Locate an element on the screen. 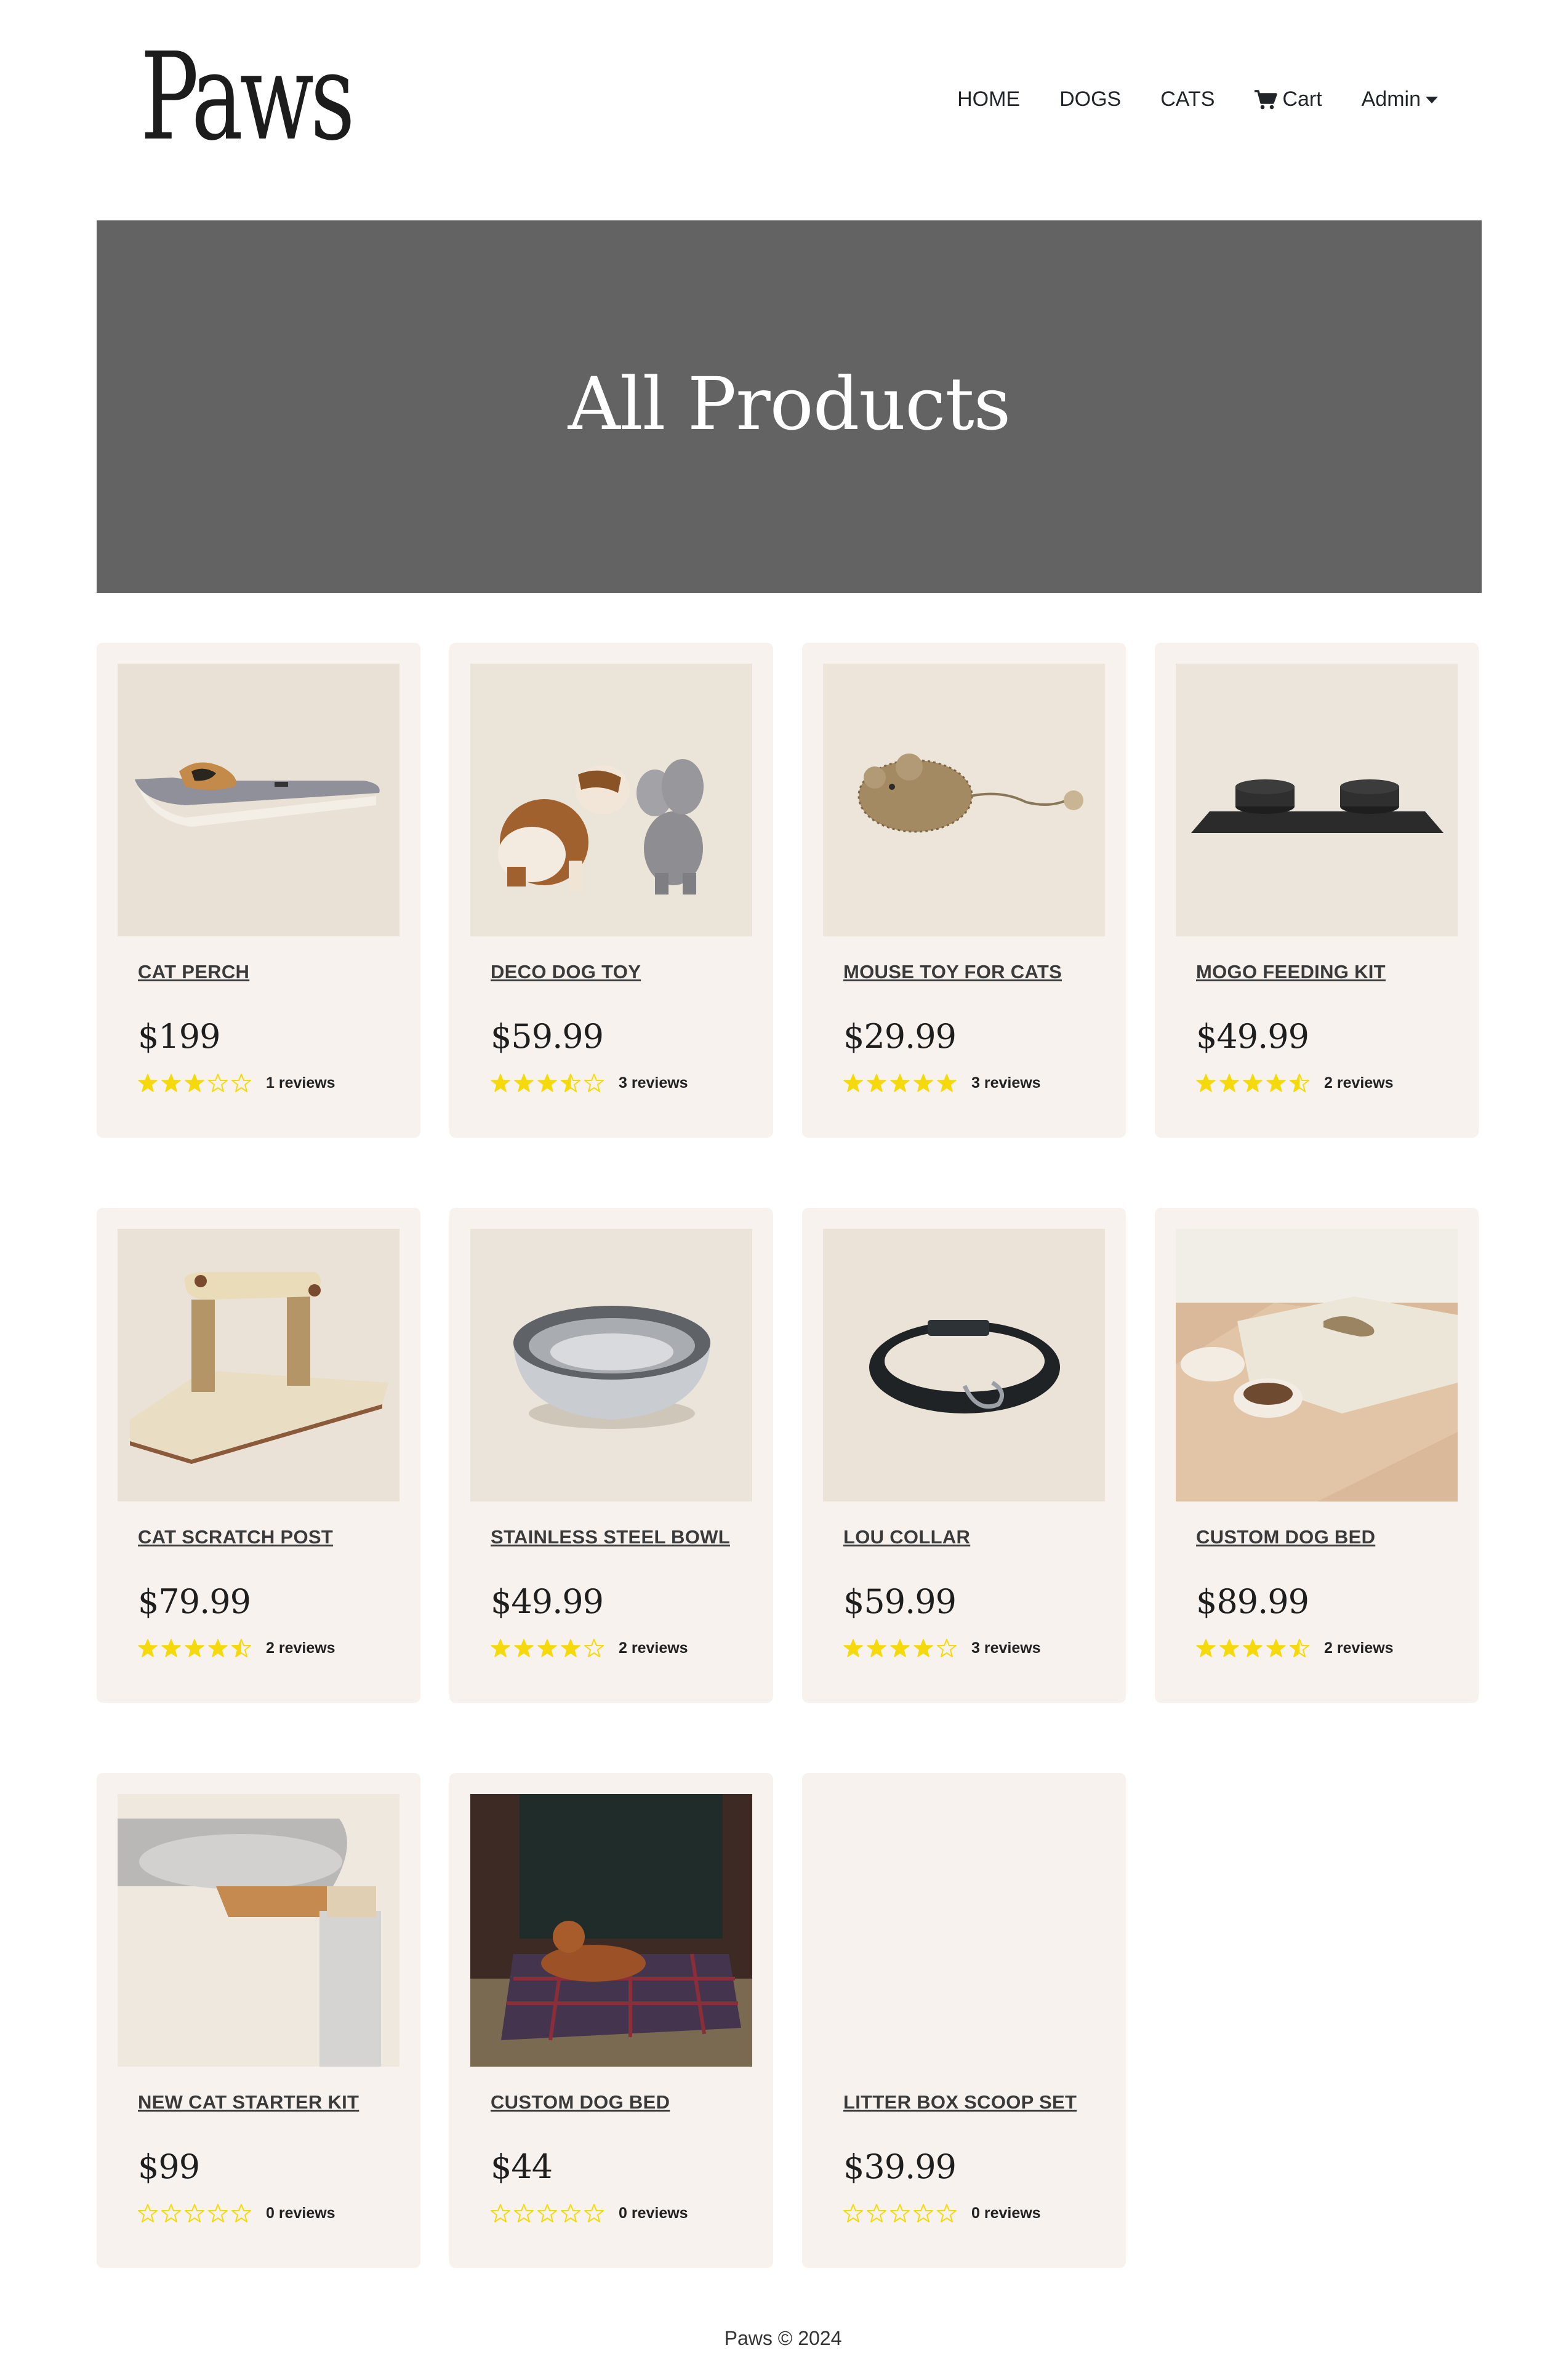  product-card: DECO DOG TOY $59.99 3 reviews is located at coordinates (611, 890).